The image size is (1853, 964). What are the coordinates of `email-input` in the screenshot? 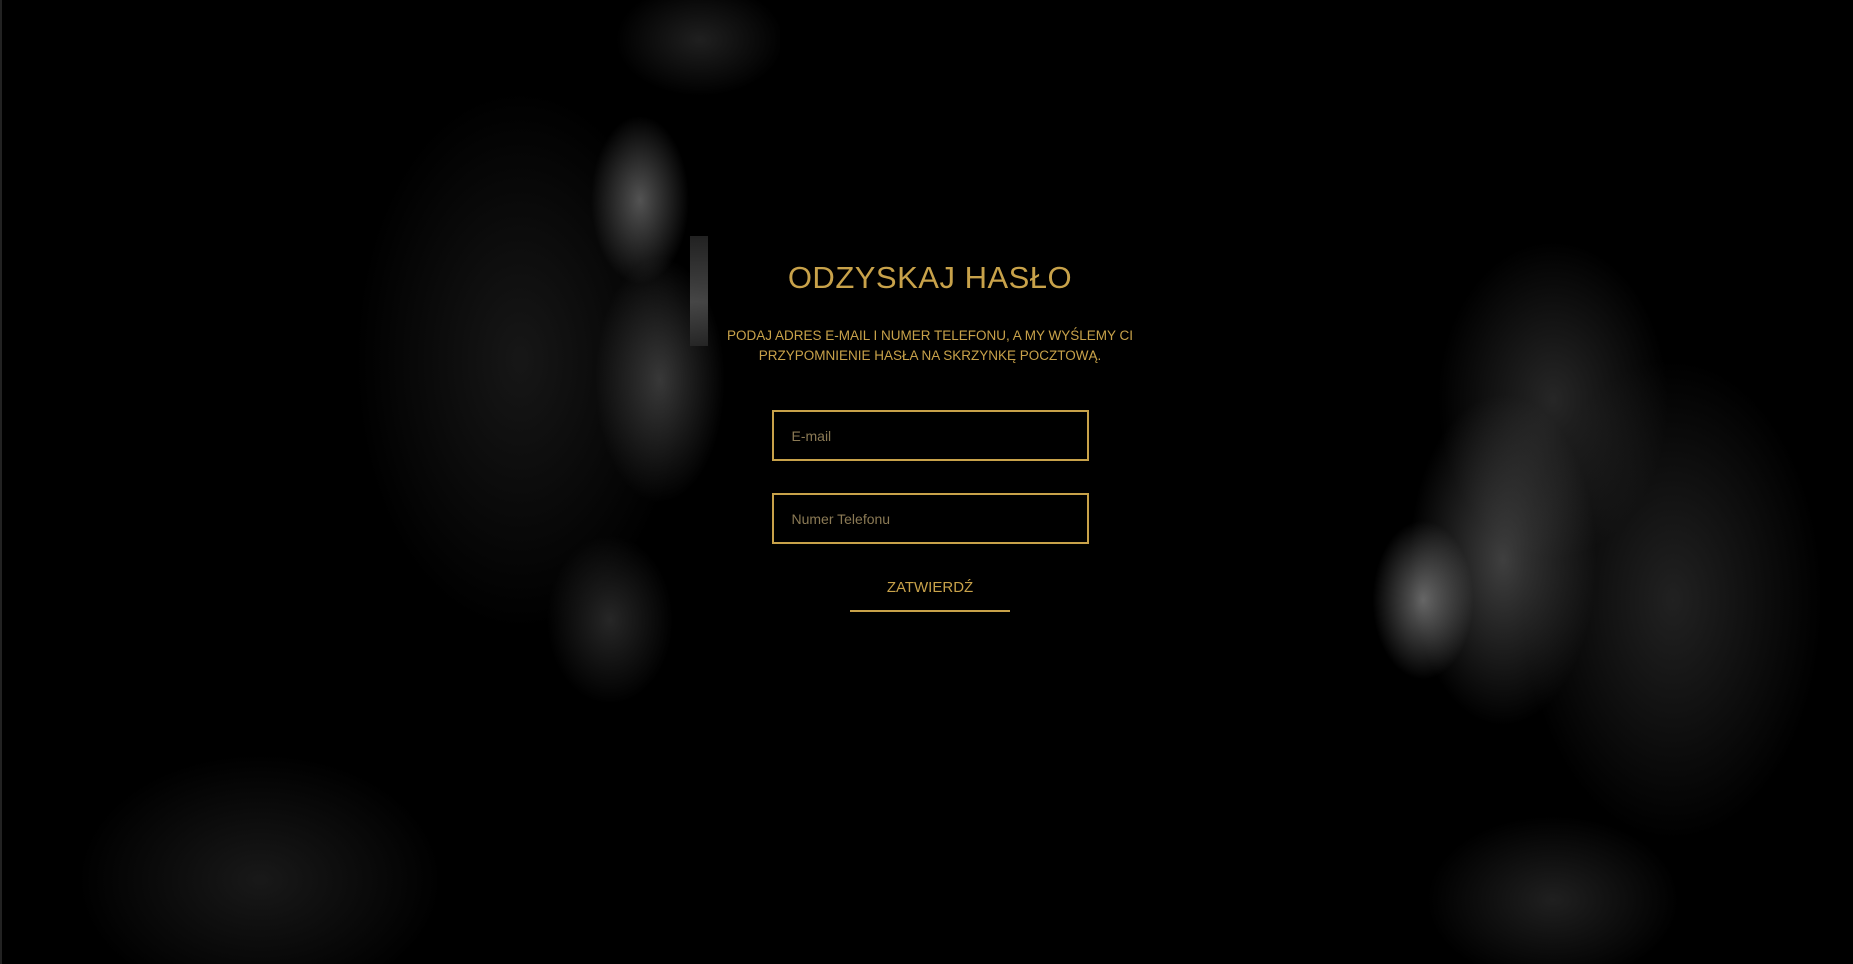 It's located at (930, 435).